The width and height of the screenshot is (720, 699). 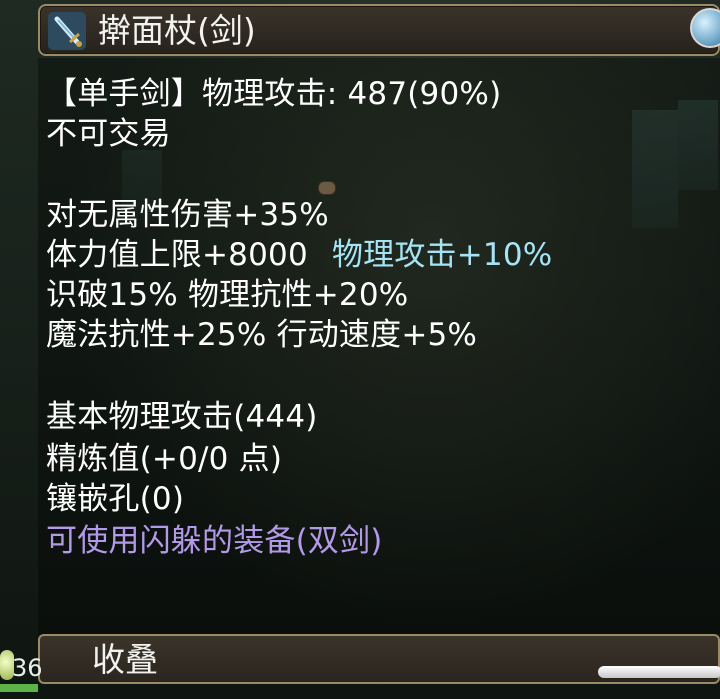 I want to click on level-text: 36, so click(x=27, y=668).